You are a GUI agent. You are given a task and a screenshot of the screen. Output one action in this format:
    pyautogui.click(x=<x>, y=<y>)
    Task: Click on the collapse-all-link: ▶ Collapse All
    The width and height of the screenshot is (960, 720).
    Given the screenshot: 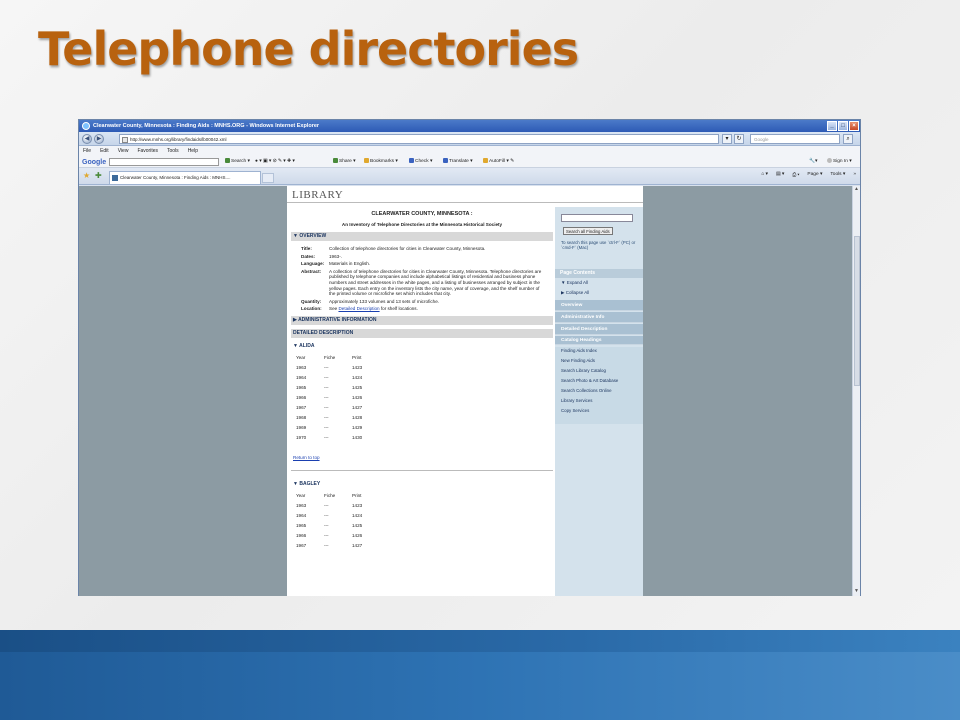 What is the action you would take?
    pyautogui.click(x=575, y=293)
    